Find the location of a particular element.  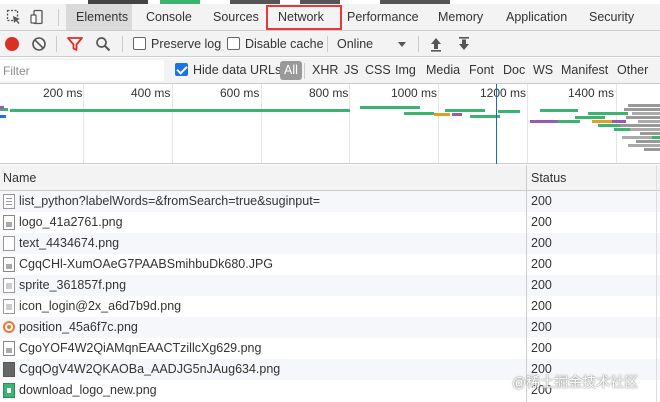

table-row: sprite_361857f.png 200 is located at coordinates (330, 285).